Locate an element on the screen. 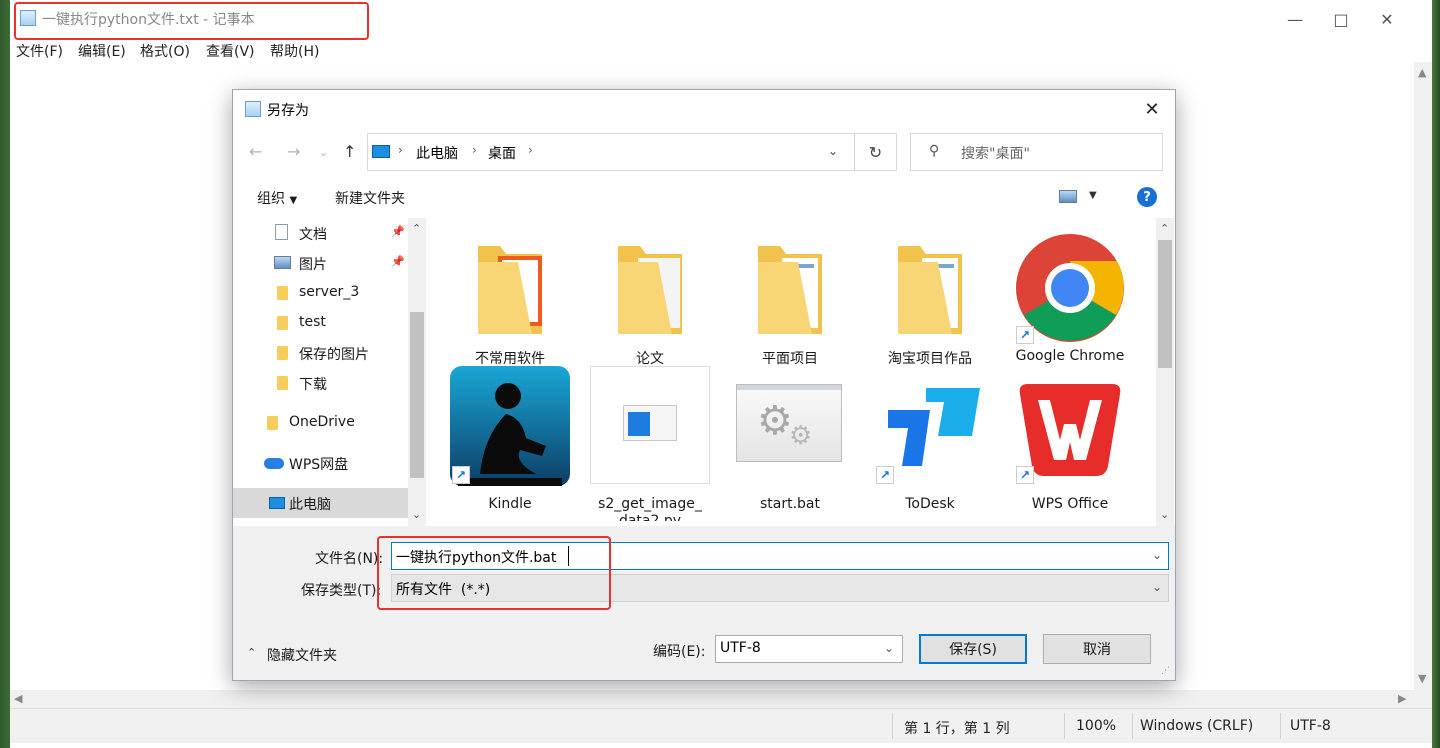 The image size is (1440, 748). breadcrumb-desktop: 桌面 is located at coordinates (502, 153).